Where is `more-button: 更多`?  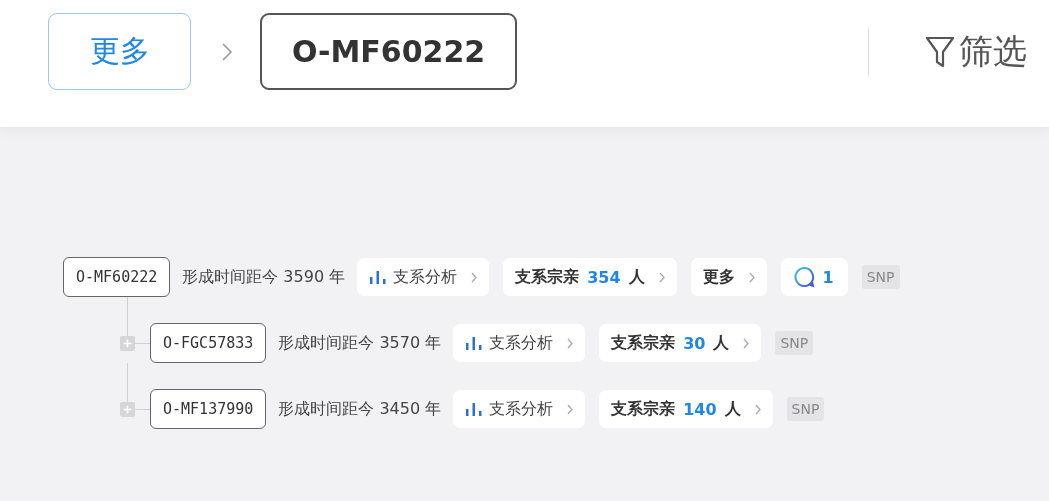
more-button: 更多 is located at coordinates (728, 277).